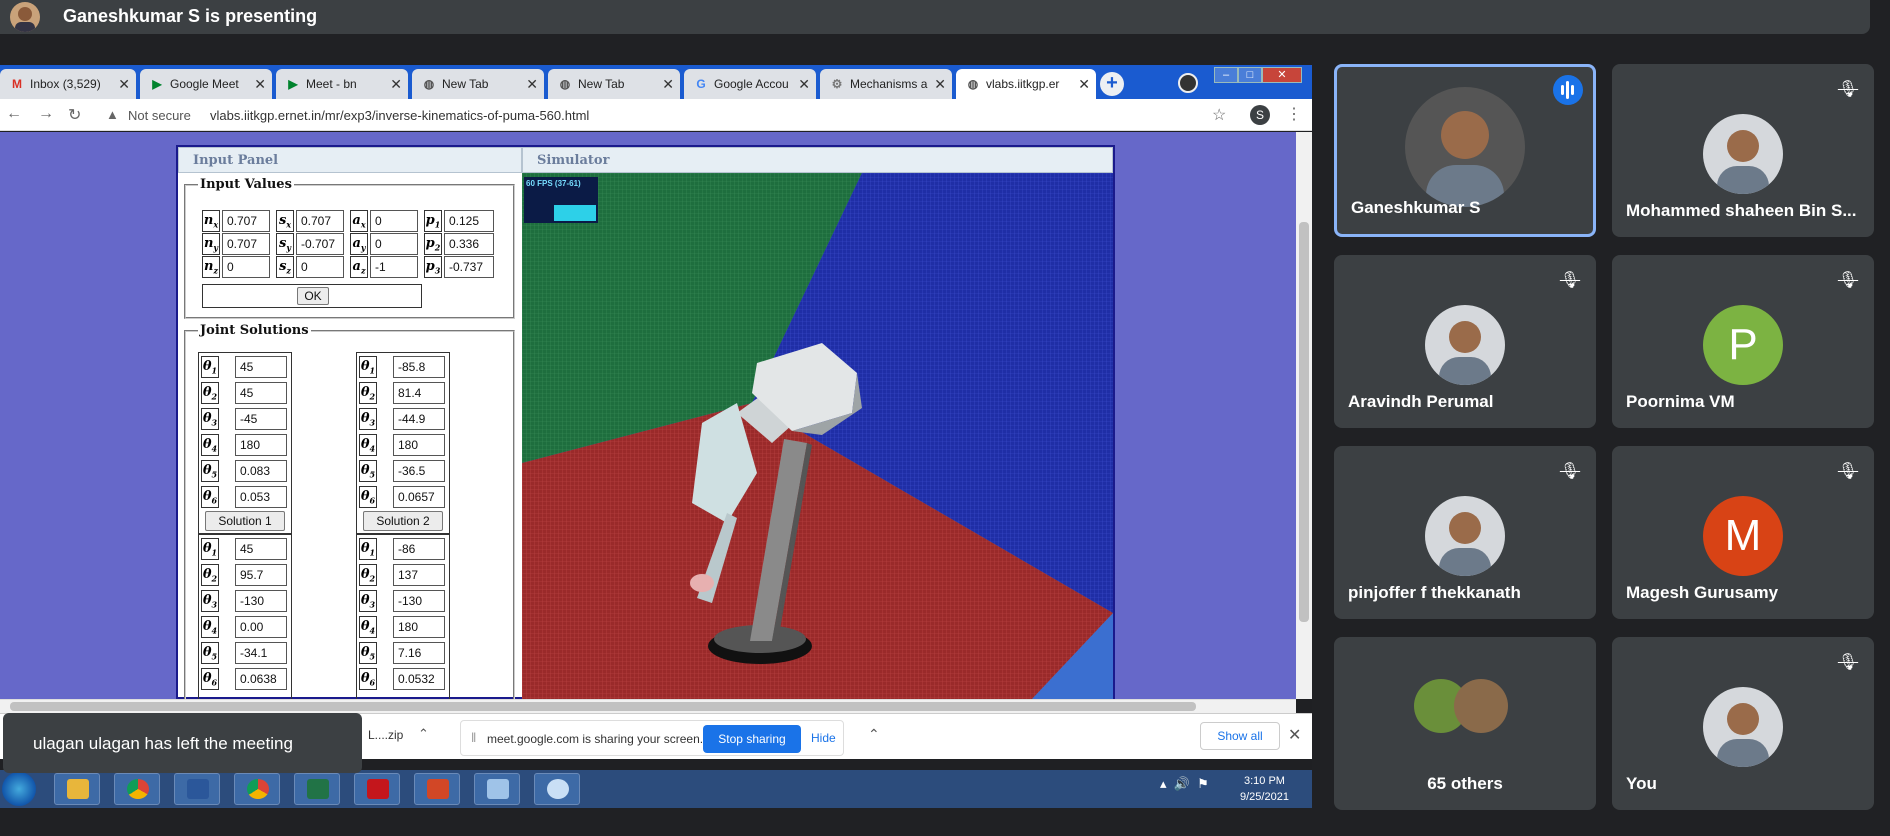 The image size is (1890, 836). What do you see at coordinates (14, 114) in the screenshot?
I see `back-icon: ←` at bounding box center [14, 114].